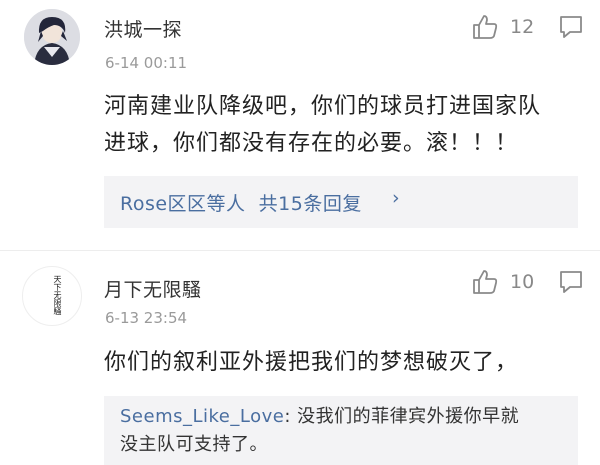 This screenshot has width=600, height=465. Describe the element at coordinates (522, 282) in the screenshot. I see `like-count: 10` at that location.